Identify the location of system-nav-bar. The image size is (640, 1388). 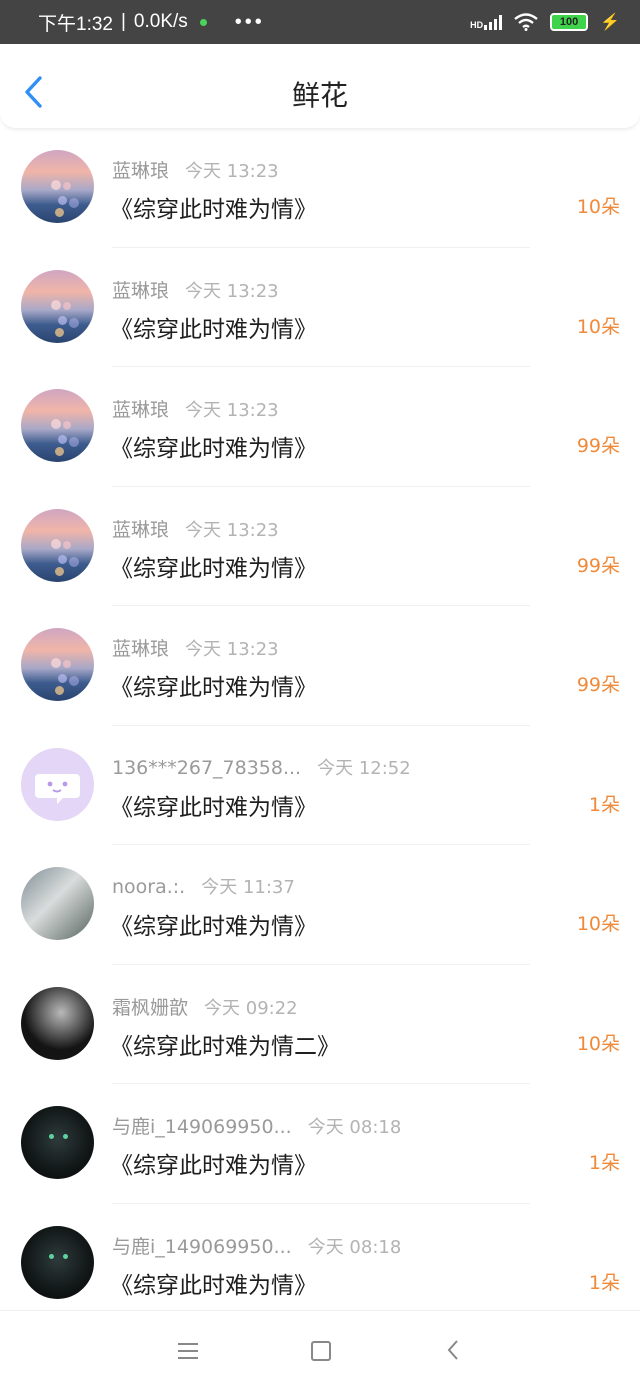
(320, 1349).